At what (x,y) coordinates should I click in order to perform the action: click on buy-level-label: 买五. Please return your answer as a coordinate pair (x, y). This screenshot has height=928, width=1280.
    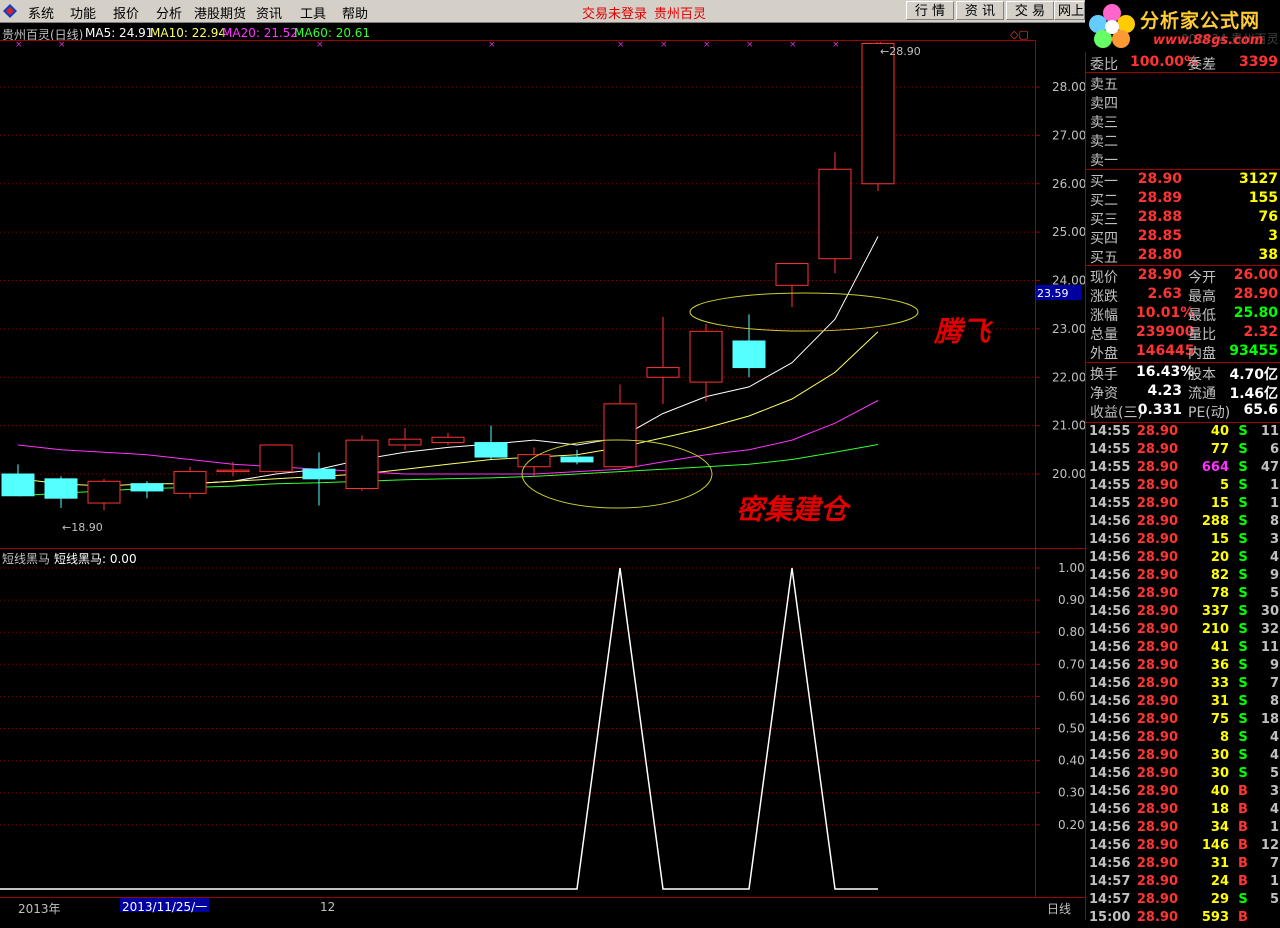
    Looking at the image, I should click on (1104, 258).